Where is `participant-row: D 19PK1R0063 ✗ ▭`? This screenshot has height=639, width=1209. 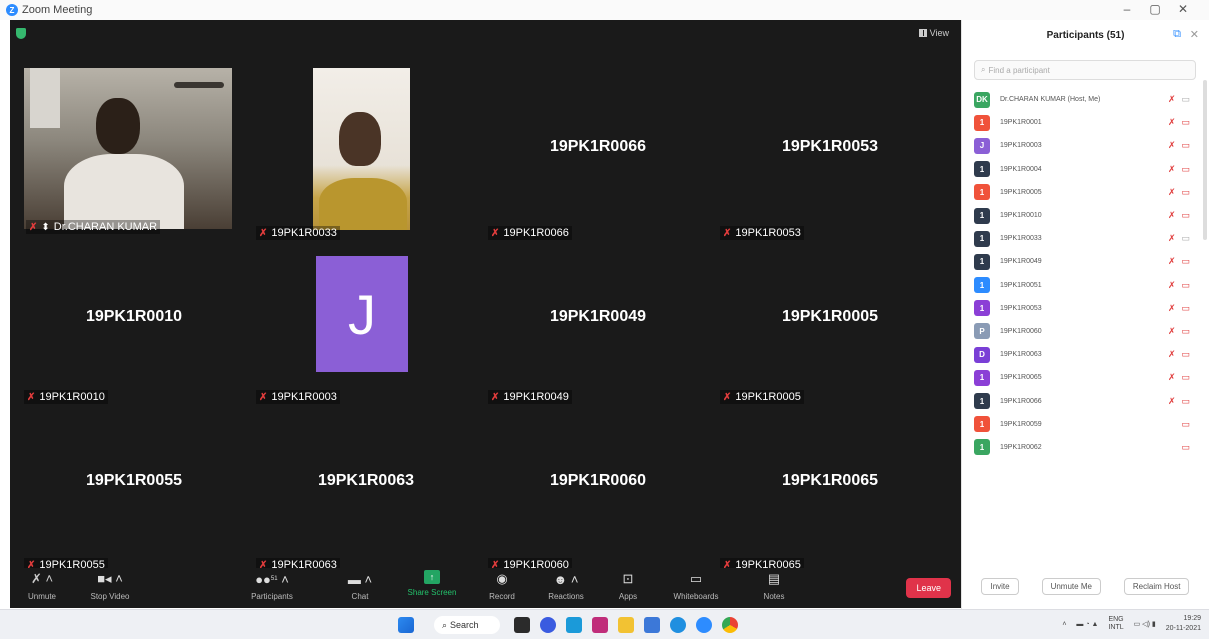 participant-row: D 19PK1R0063 ✗ ▭ is located at coordinates (1085, 354).